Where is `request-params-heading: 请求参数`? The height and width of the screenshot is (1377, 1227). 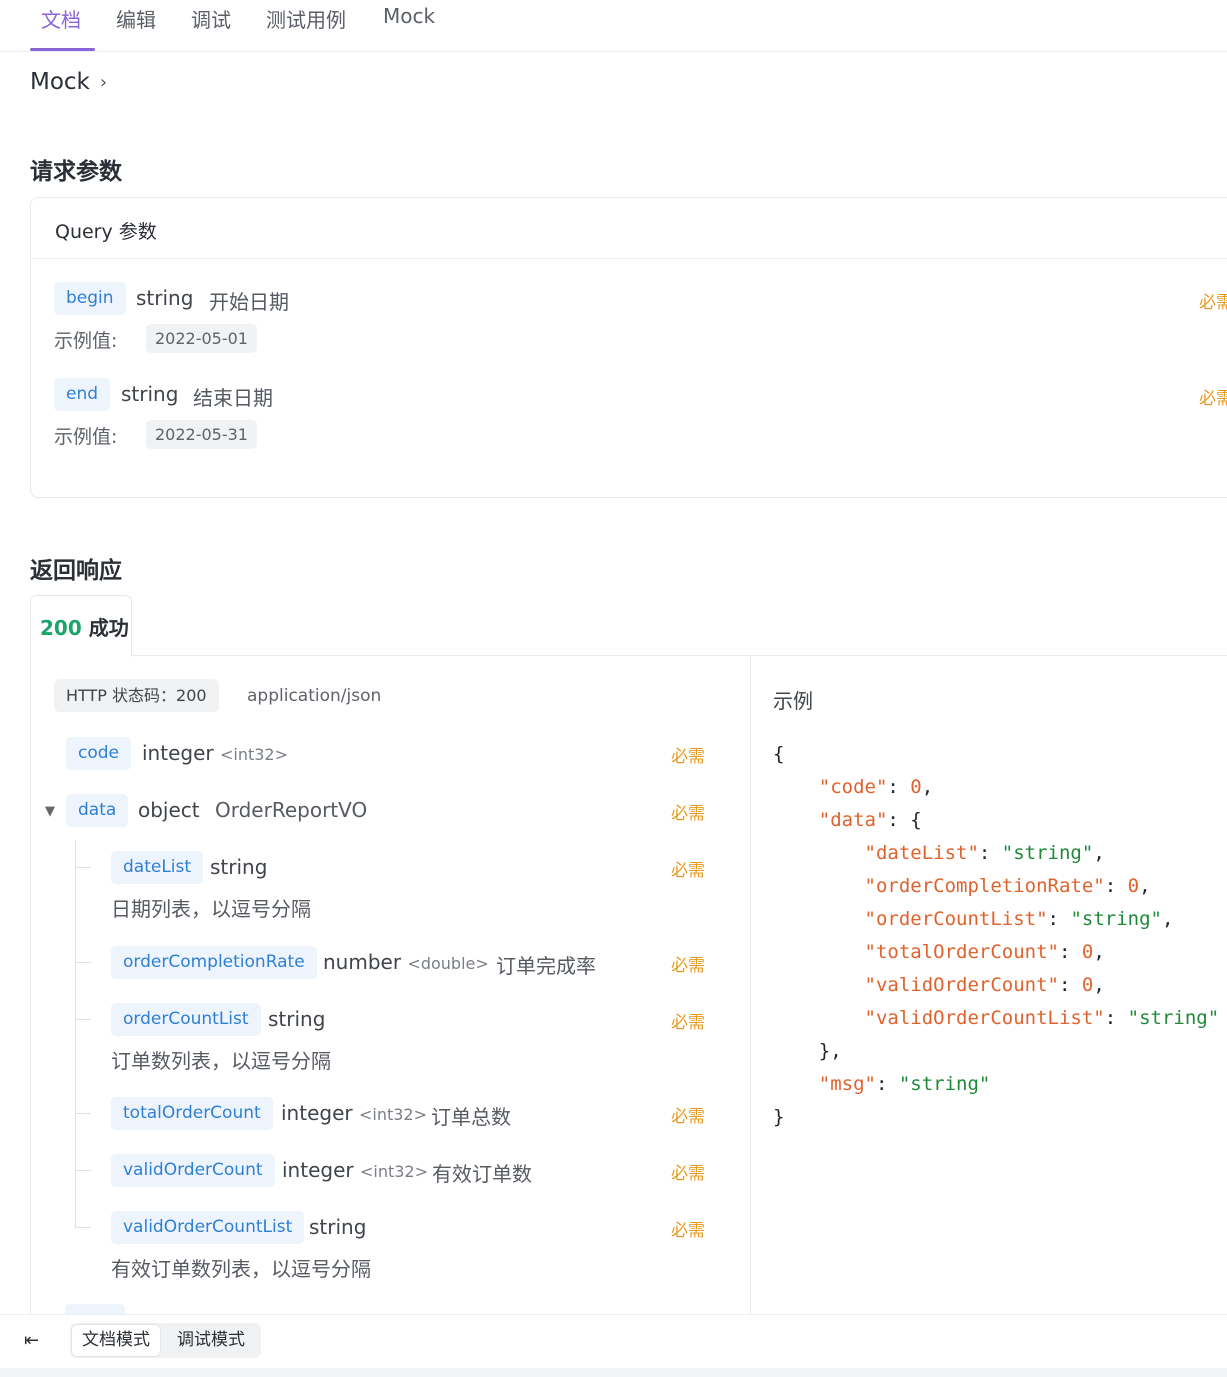 request-params-heading: 请求参数 is located at coordinates (76, 172).